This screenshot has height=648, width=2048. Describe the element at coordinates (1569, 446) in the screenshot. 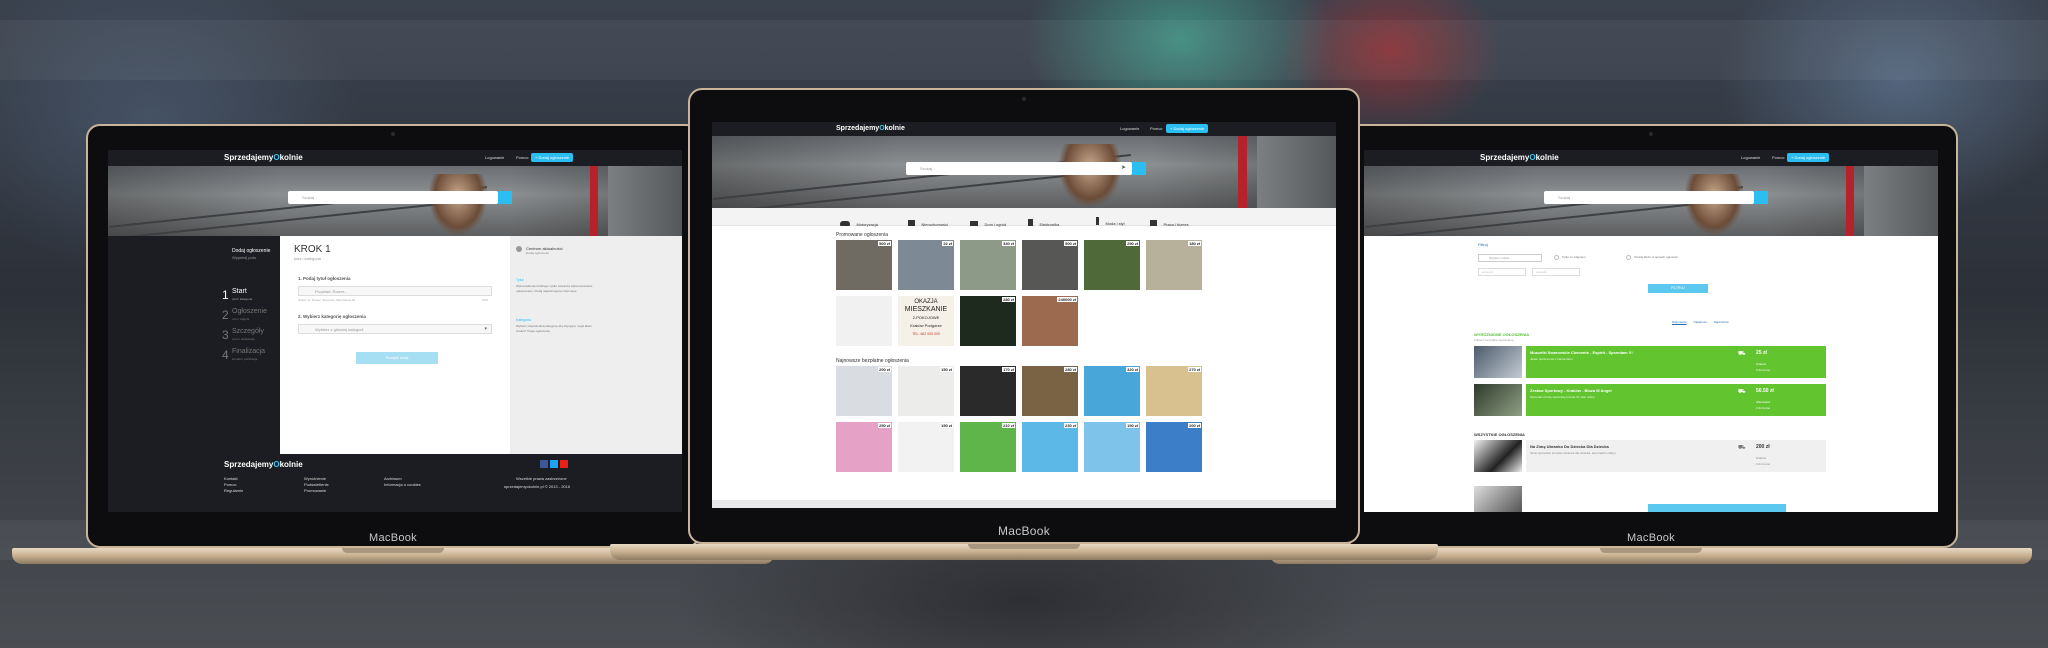

I see `listing-title: Na Zimę Ubranko Do Dziecka Dla Dziecka` at that location.